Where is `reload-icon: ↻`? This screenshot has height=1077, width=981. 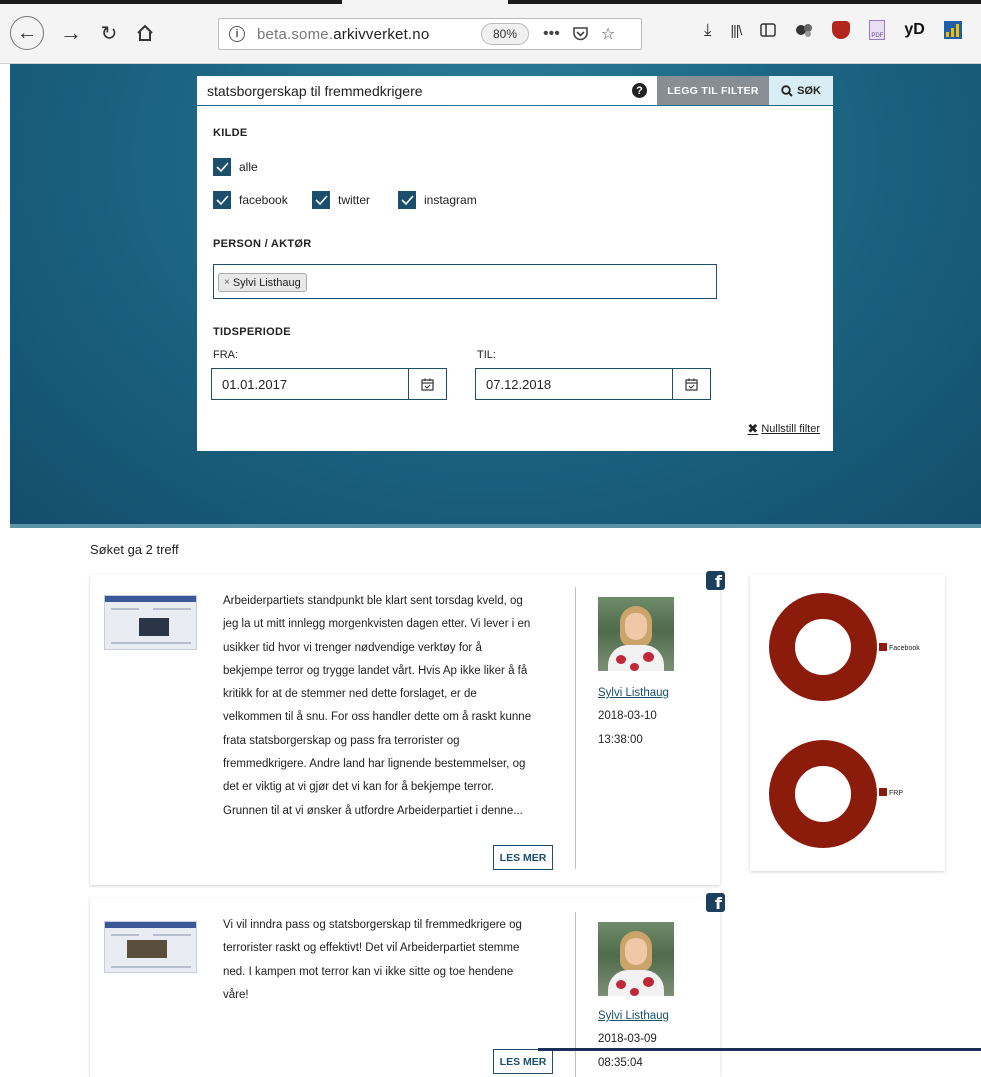
reload-icon: ↻ is located at coordinates (109, 33).